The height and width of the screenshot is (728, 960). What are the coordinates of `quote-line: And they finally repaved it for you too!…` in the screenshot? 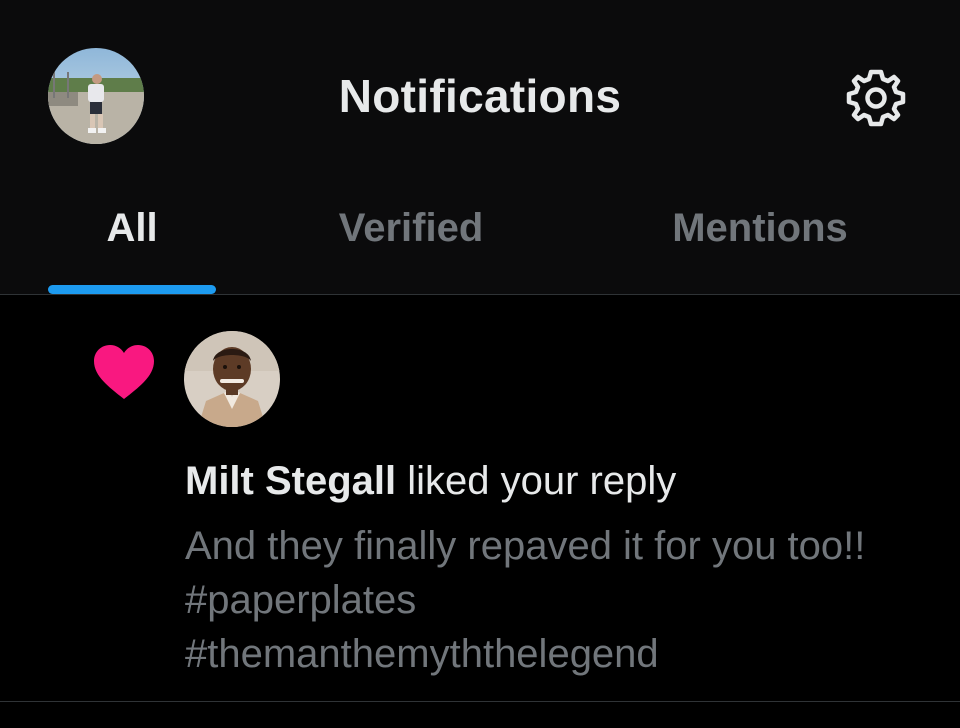 It's located at (525, 546).